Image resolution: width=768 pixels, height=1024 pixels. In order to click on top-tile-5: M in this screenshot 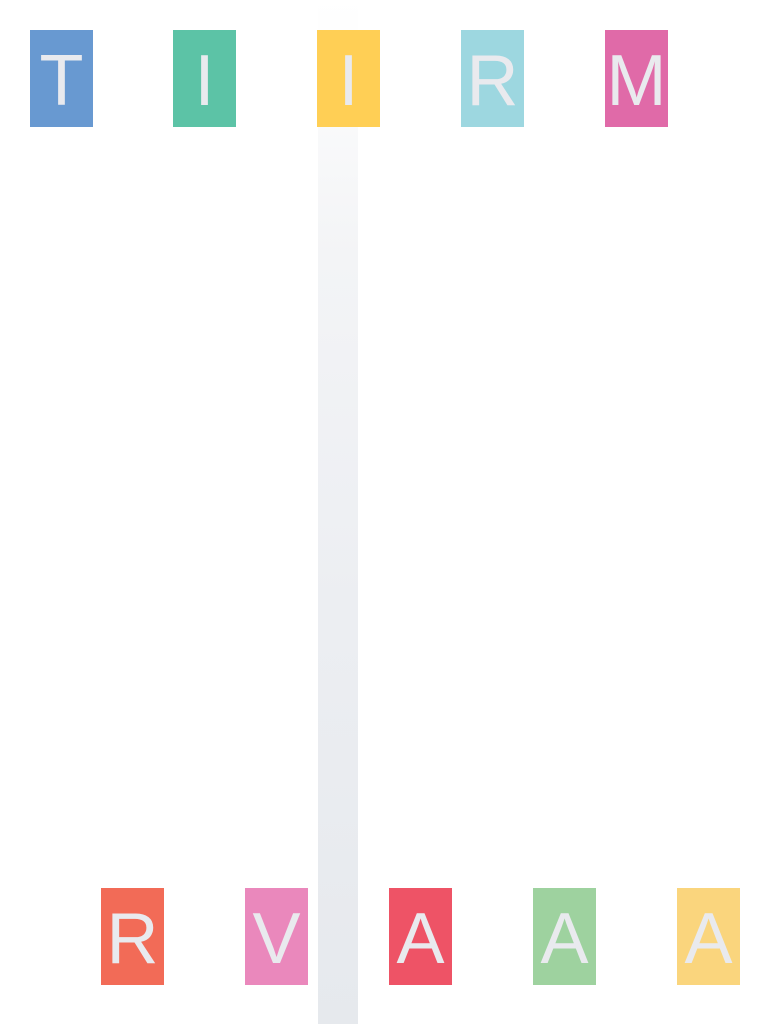, I will do `click(636, 78)`.